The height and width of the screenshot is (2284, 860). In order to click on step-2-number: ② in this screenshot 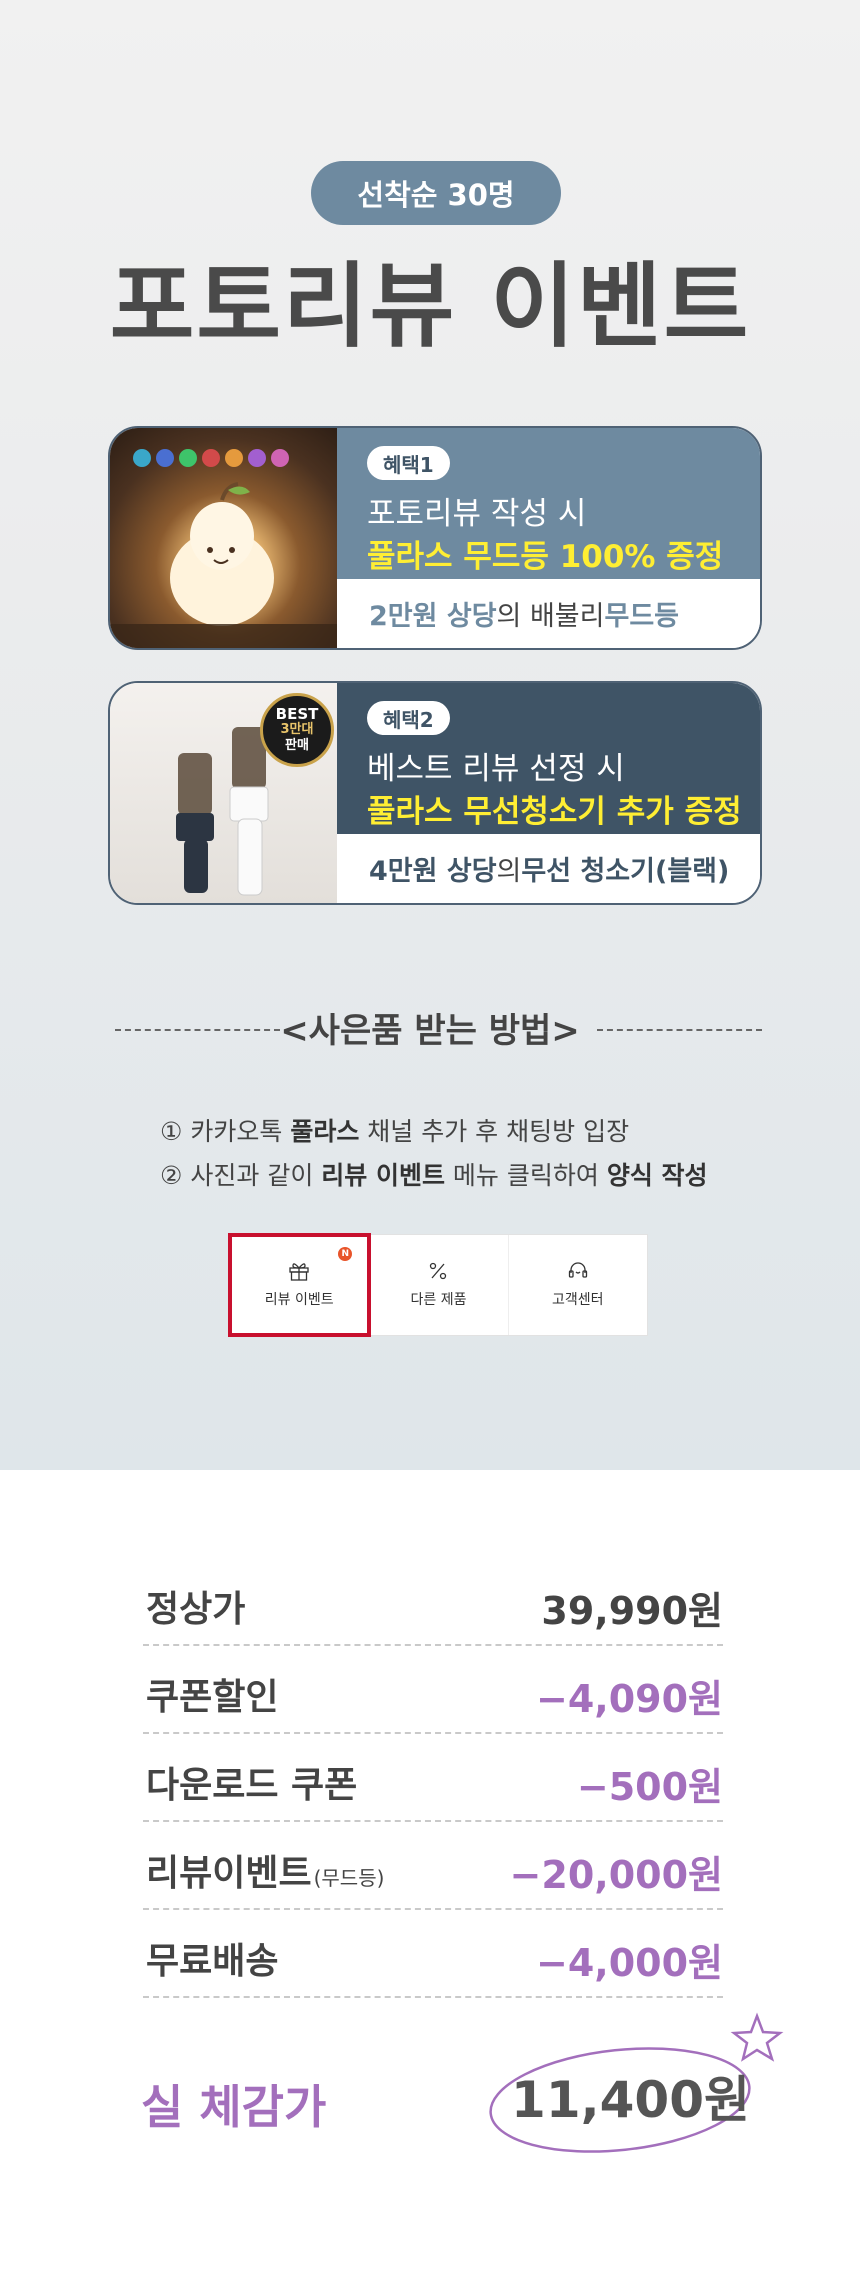, I will do `click(171, 1175)`.